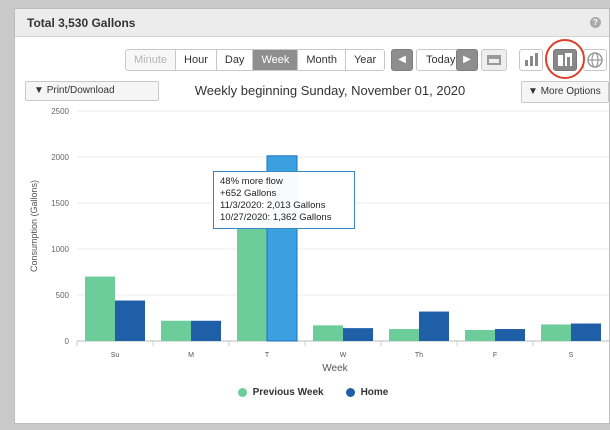 This screenshot has width=610, height=430. I want to click on legend-label-previous: Previous Week, so click(288, 392).